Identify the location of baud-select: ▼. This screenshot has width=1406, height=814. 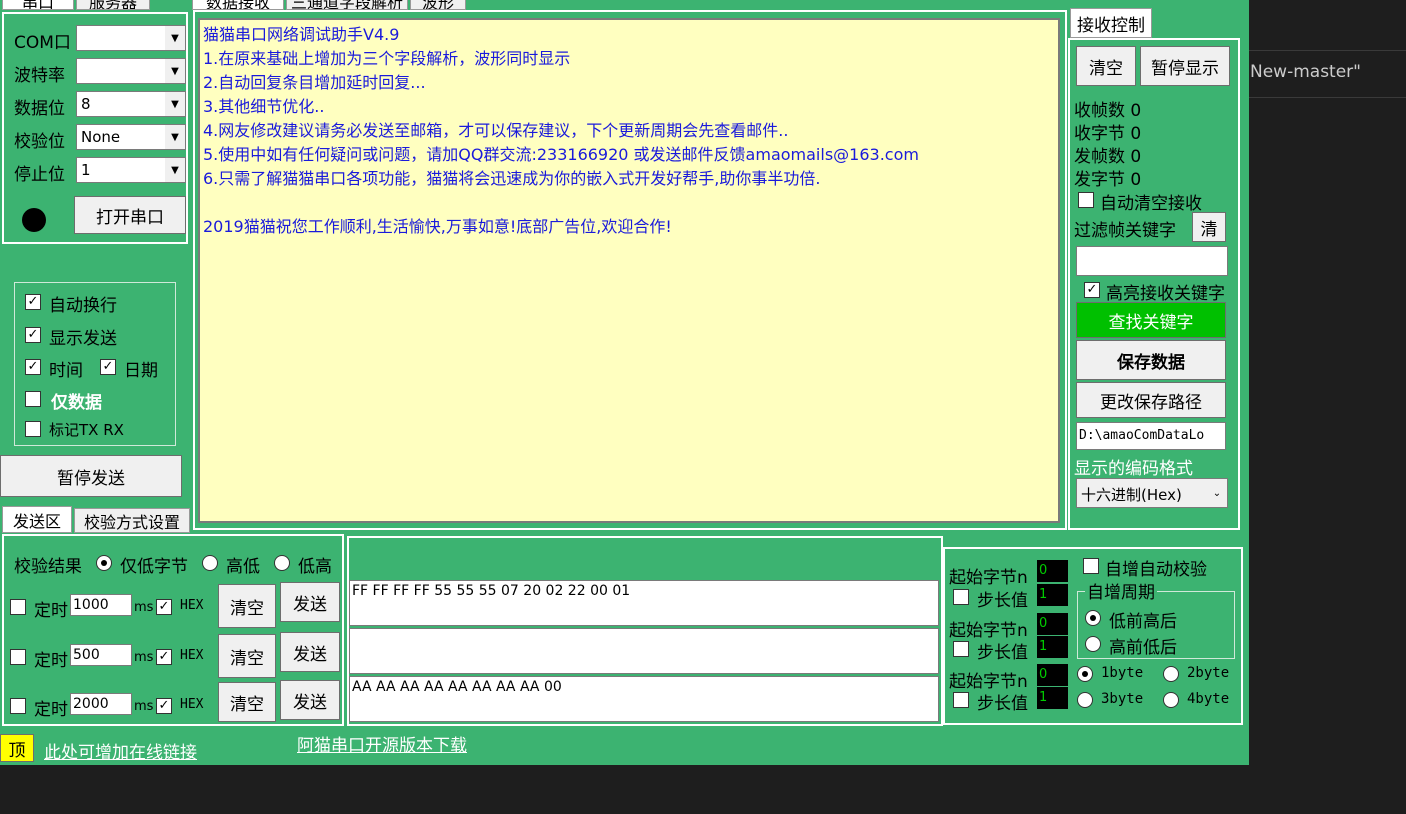
(131, 71).